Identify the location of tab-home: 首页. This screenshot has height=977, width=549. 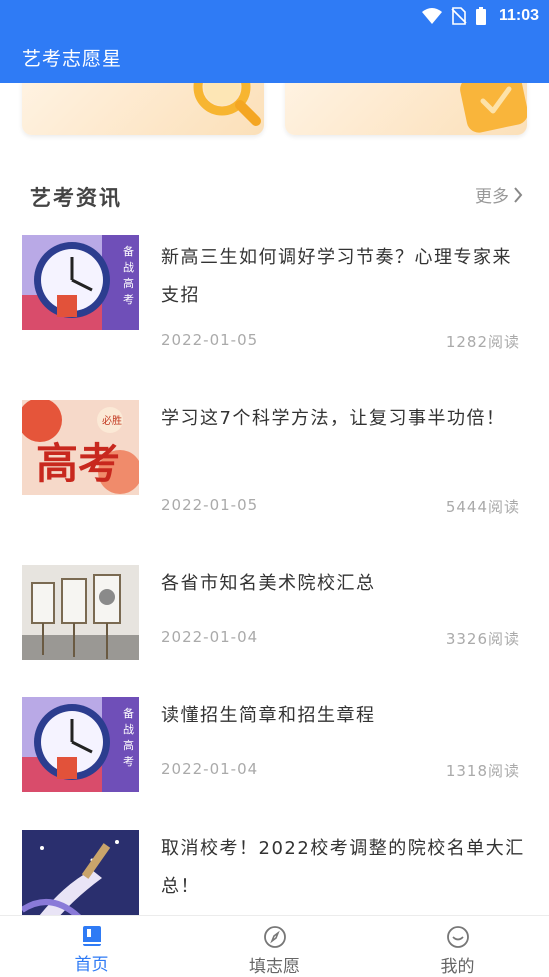
(91, 946).